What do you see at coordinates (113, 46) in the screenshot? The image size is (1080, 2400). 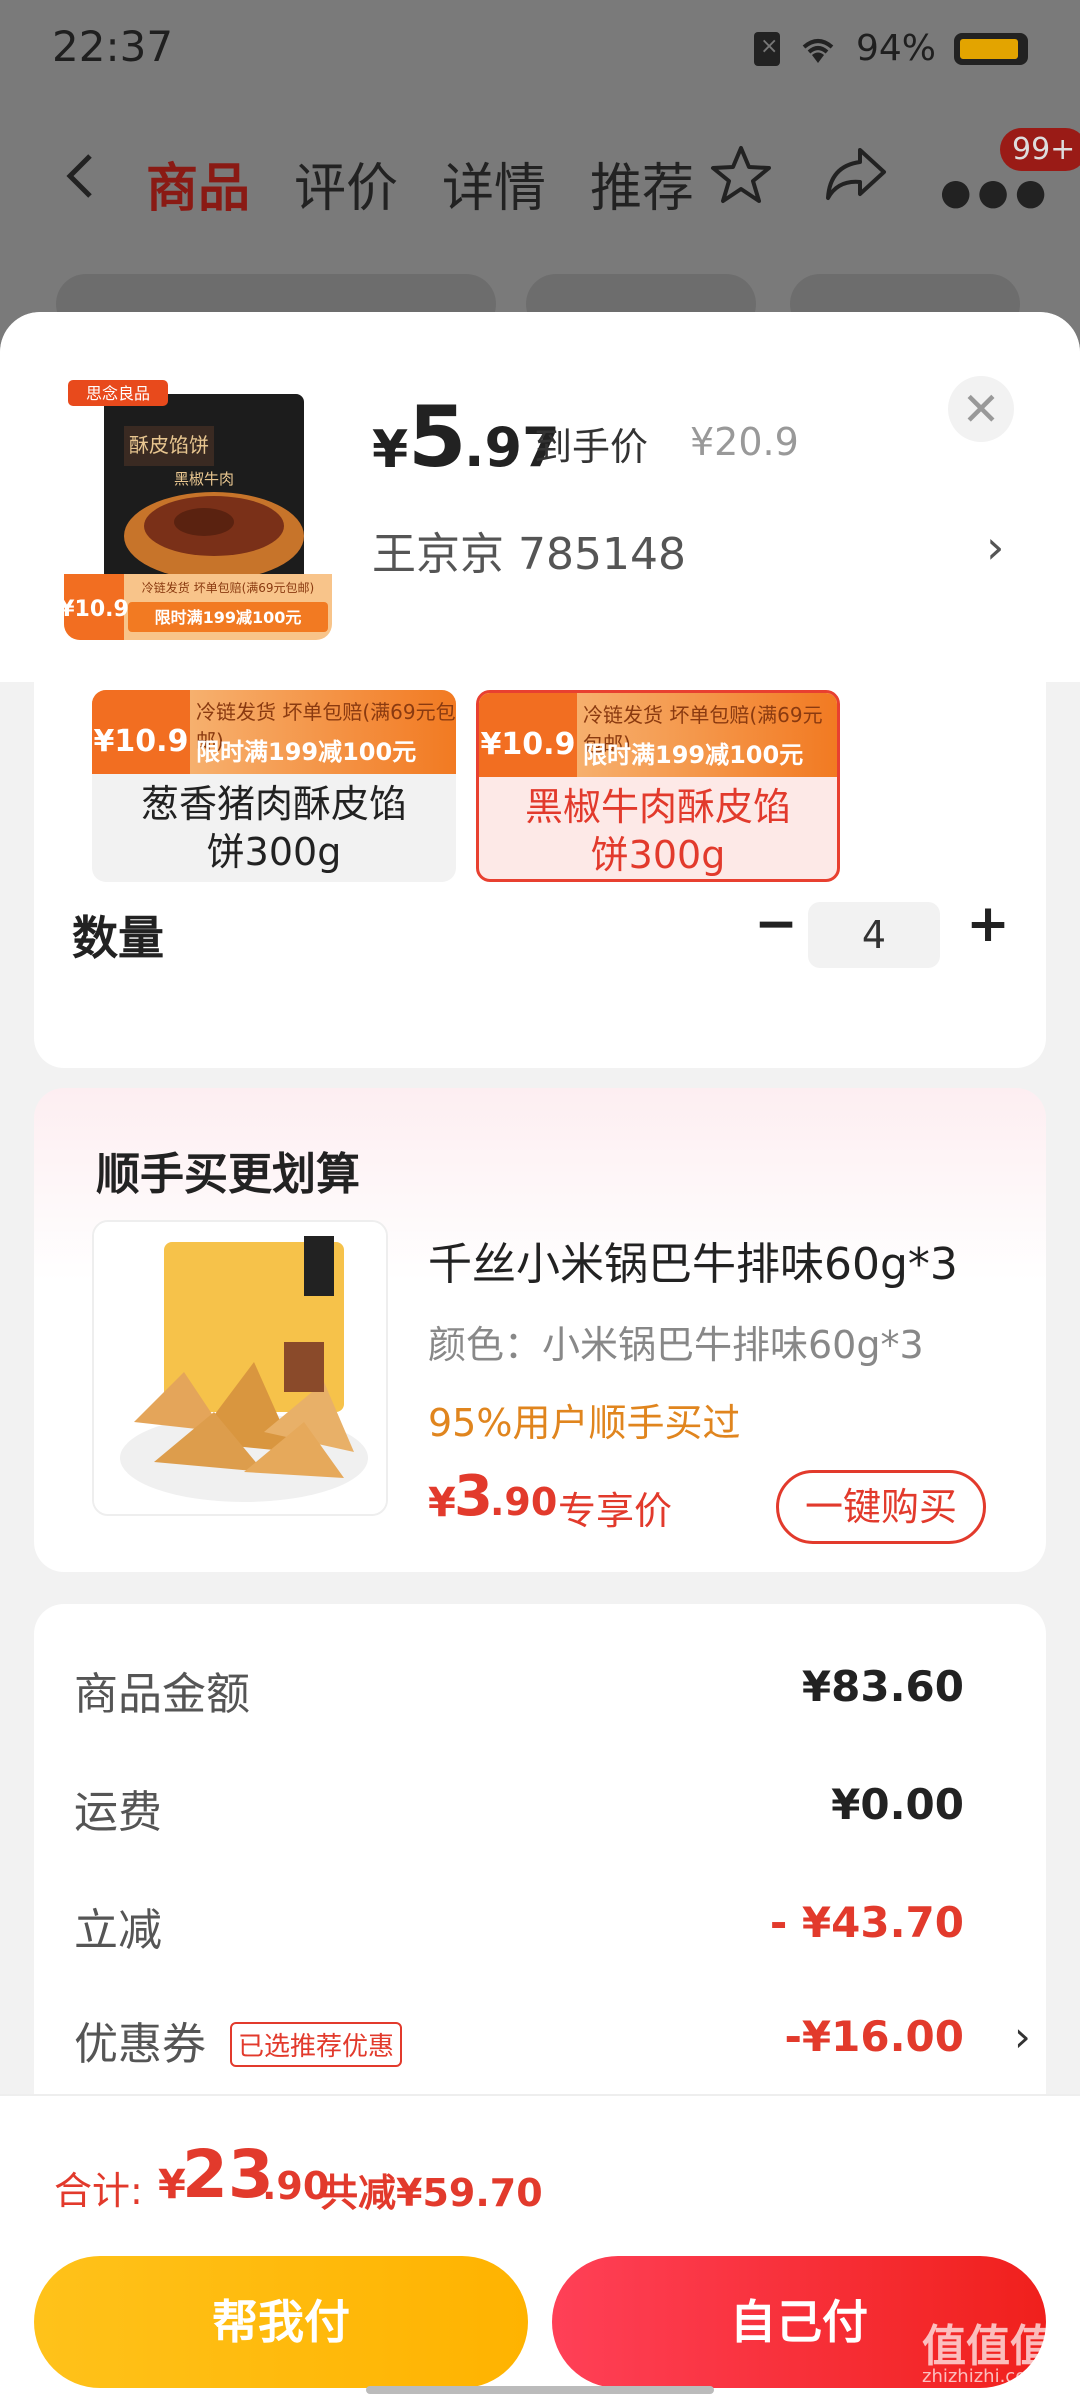 I see `status-time: 22:37` at bounding box center [113, 46].